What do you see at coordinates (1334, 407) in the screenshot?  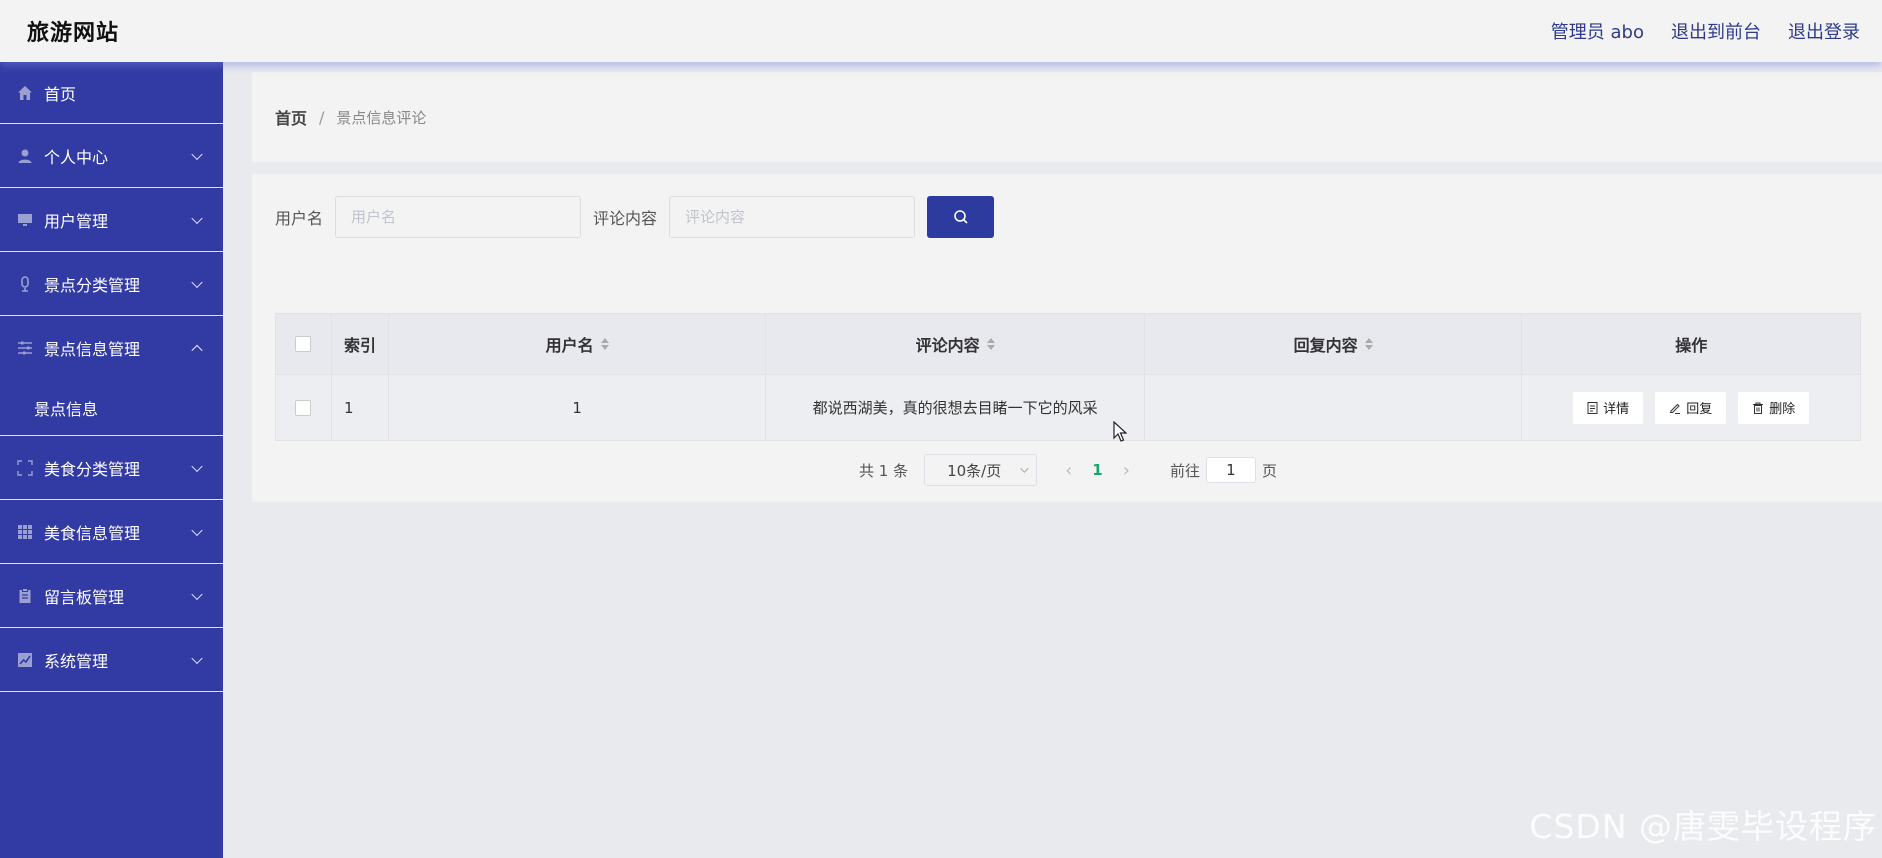 I see `row-reply` at bounding box center [1334, 407].